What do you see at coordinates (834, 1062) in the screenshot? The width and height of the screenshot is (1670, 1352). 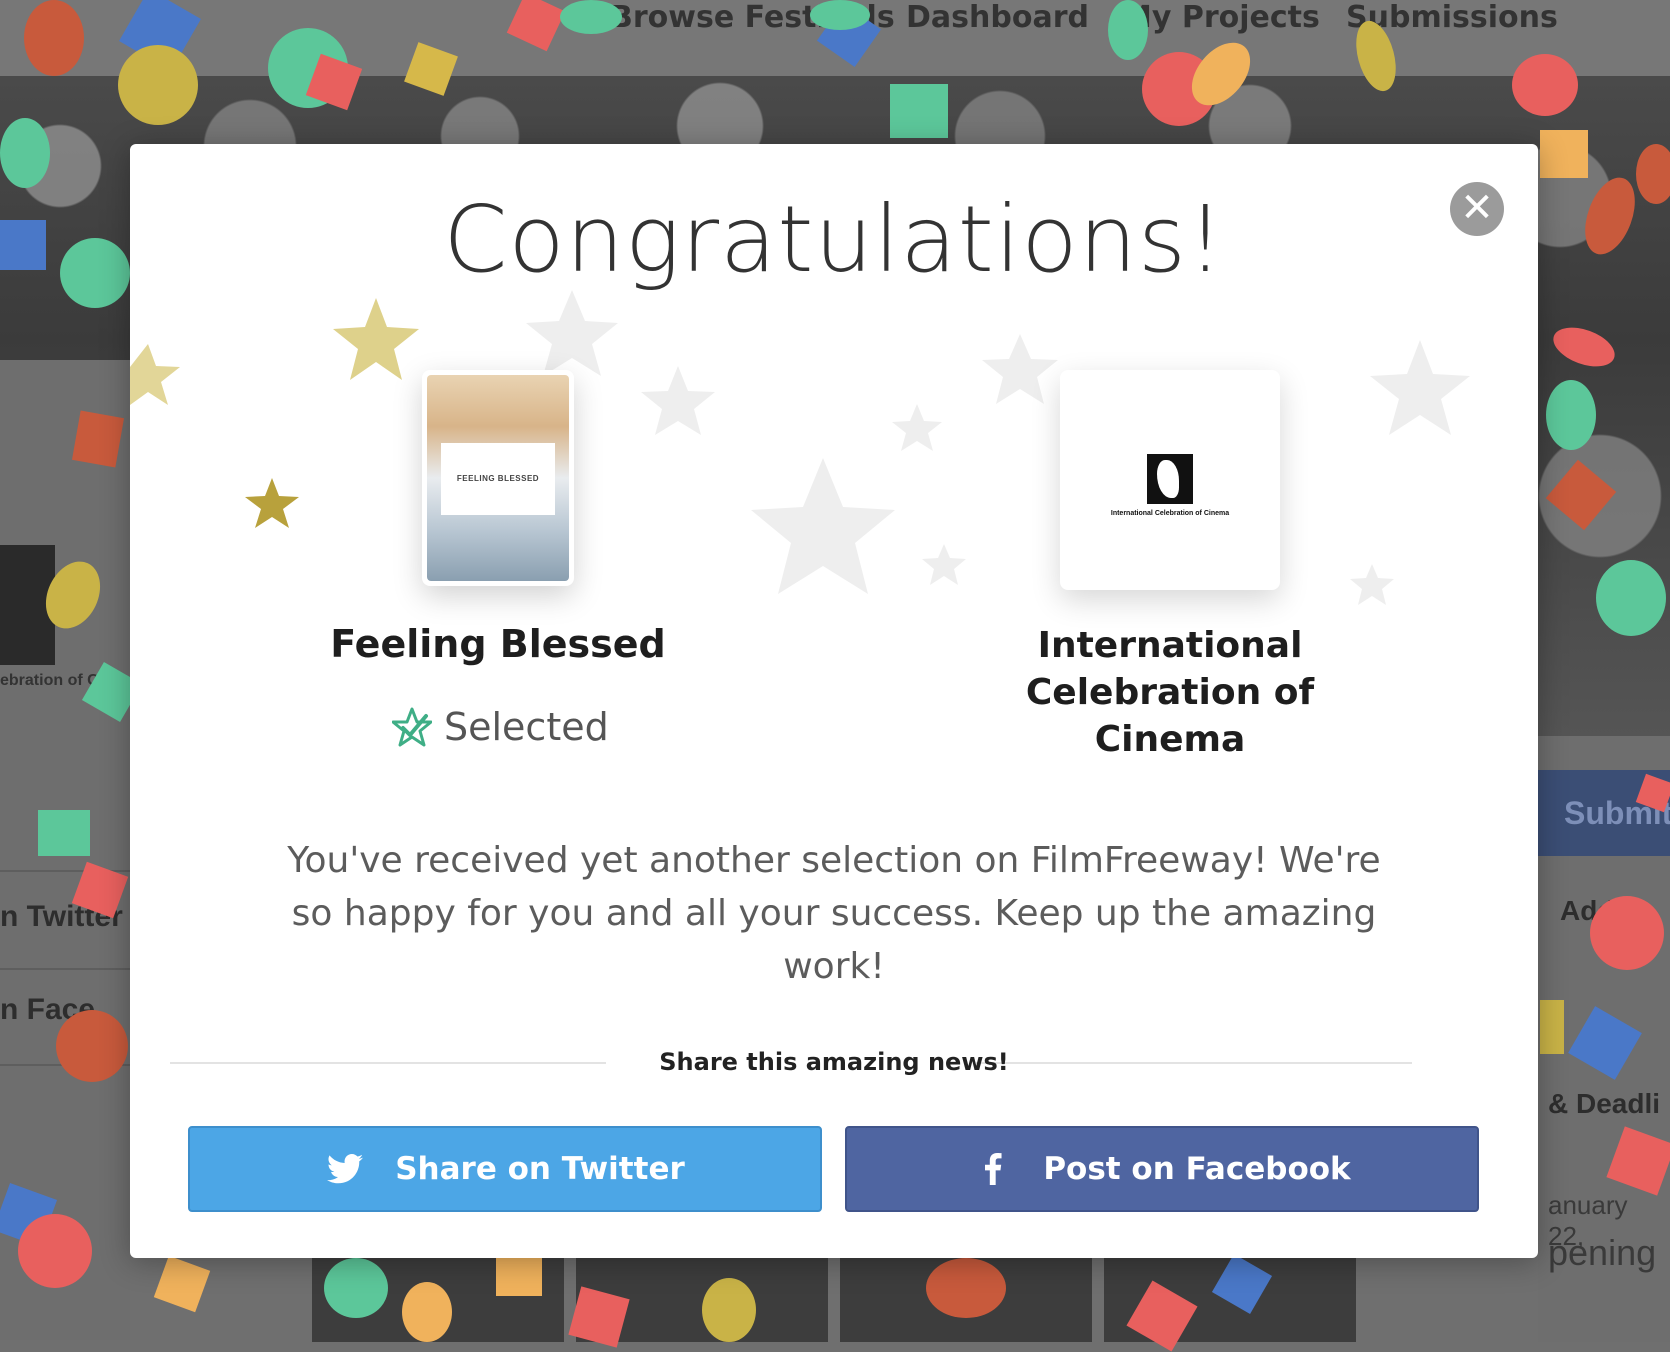 I see `share-heading: Share this amazing news!` at bounding box center [834, 1062].